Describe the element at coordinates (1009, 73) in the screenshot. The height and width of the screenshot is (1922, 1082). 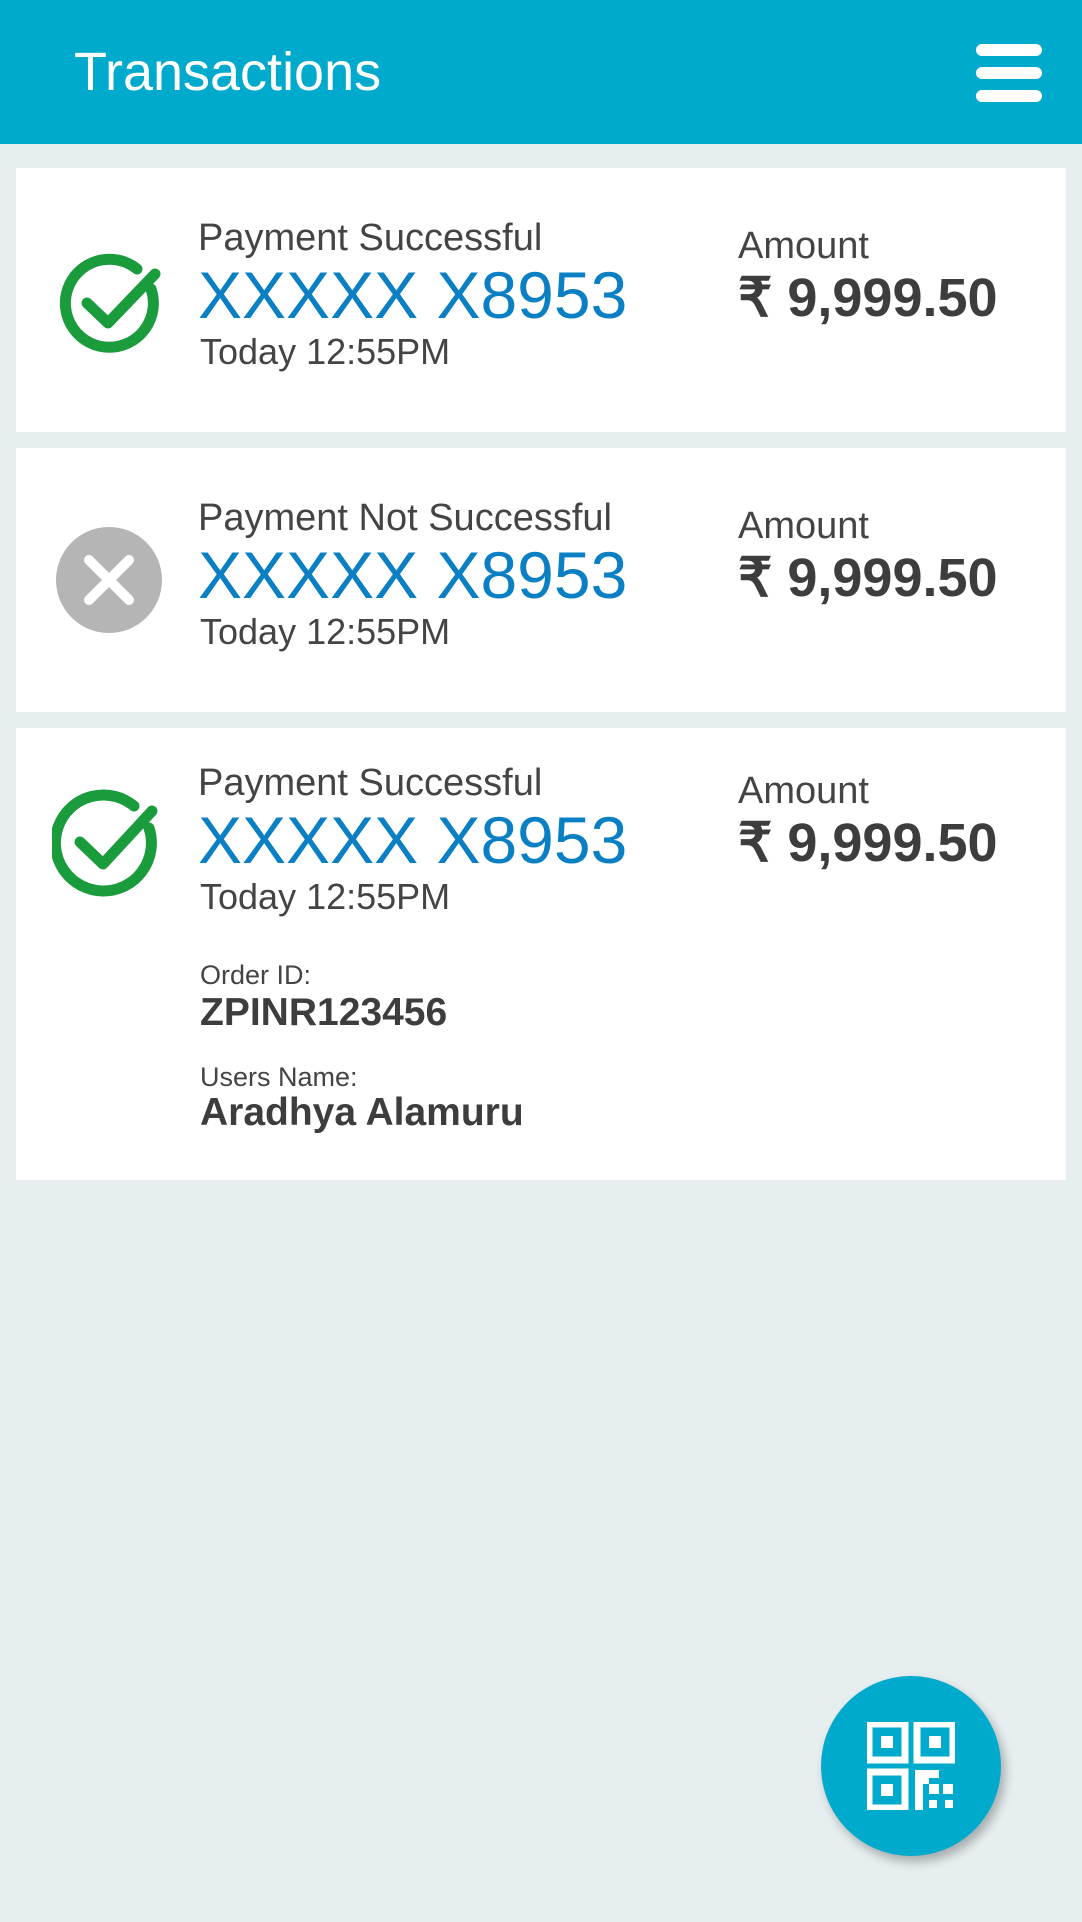
I see `hamburger-menu-icon` at that location.